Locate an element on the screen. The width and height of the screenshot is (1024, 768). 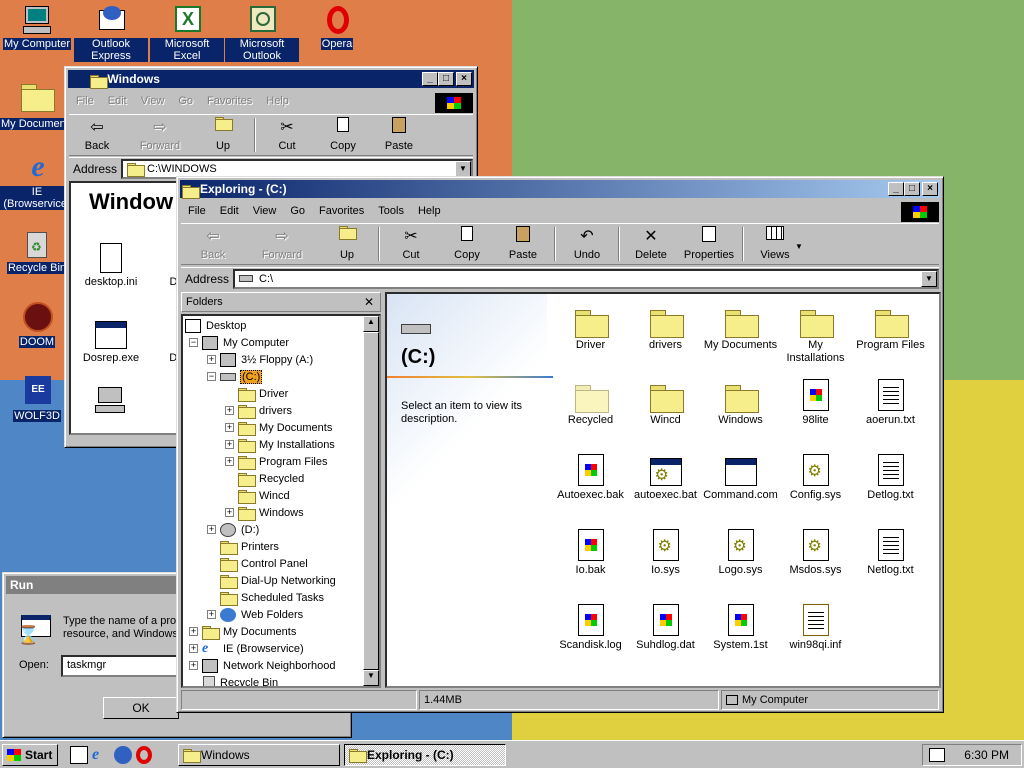
tree-item-driver: Driver is located at coordinates (263, 393).